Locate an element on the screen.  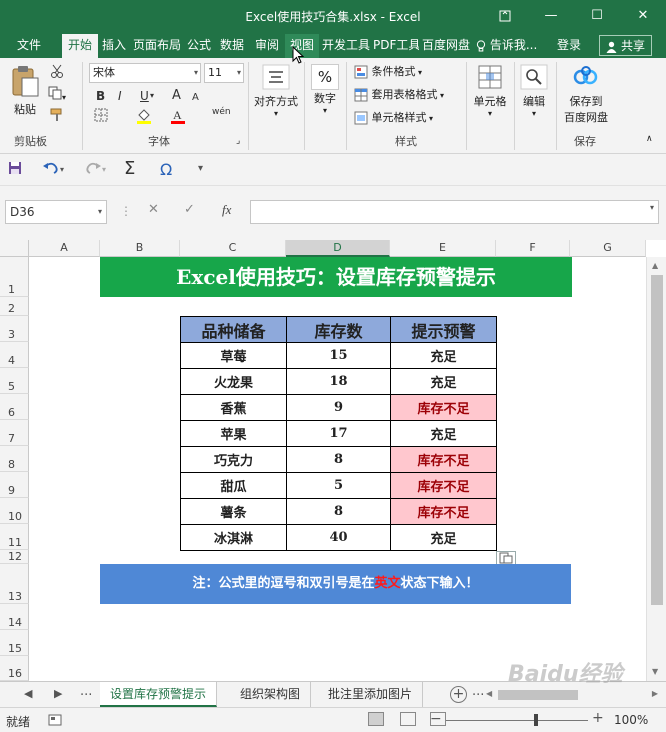
borders-button is located at coordinates (101, 118).